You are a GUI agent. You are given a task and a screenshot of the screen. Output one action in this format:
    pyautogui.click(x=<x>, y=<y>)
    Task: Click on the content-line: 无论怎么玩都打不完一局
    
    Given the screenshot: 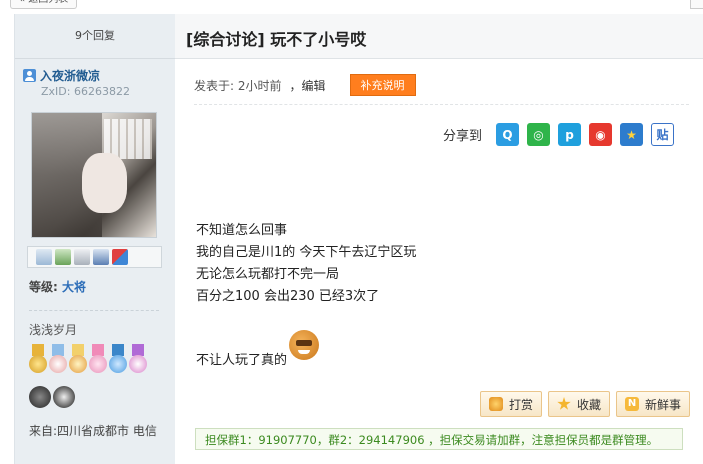 What is the action you would take?
    pyautogui.click(x=268, y=274)
    